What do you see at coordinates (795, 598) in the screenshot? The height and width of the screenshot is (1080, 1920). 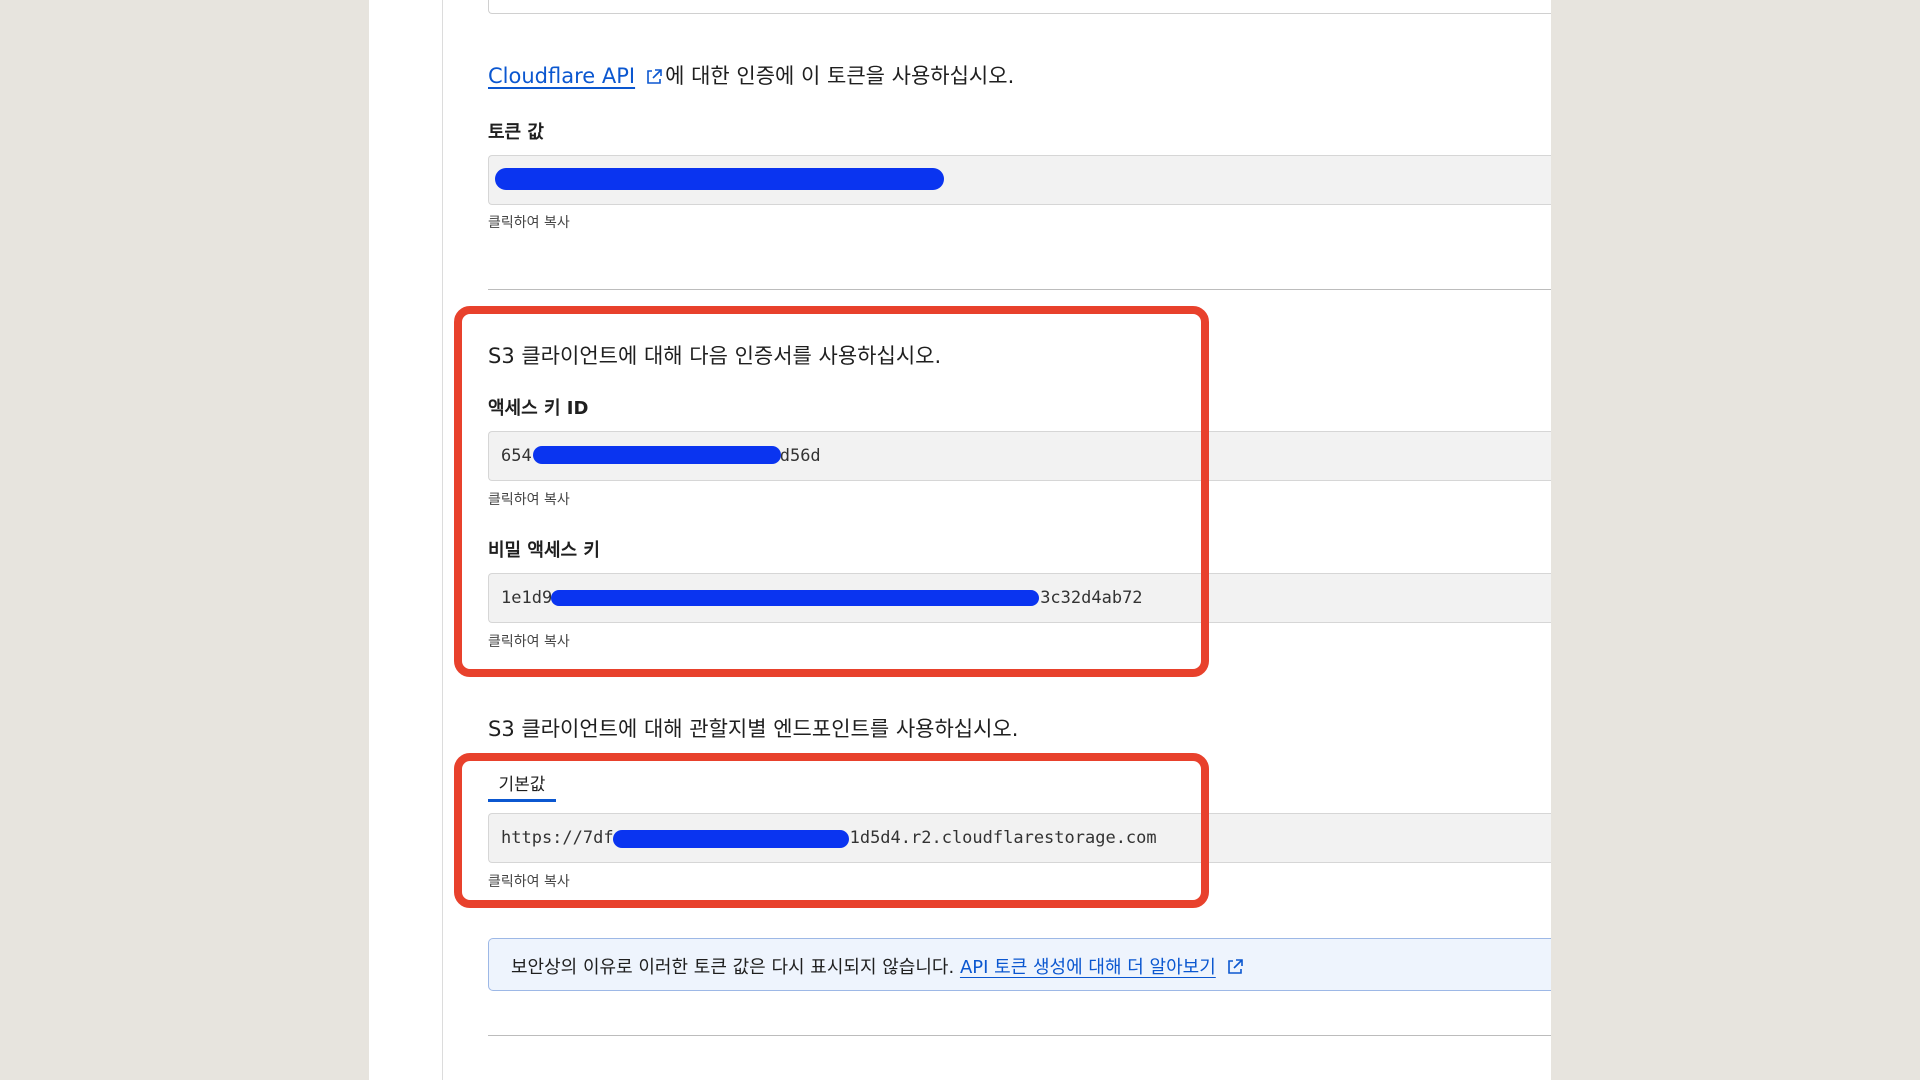 I see `secret-key-redaction` at bounding box center [795, 598].